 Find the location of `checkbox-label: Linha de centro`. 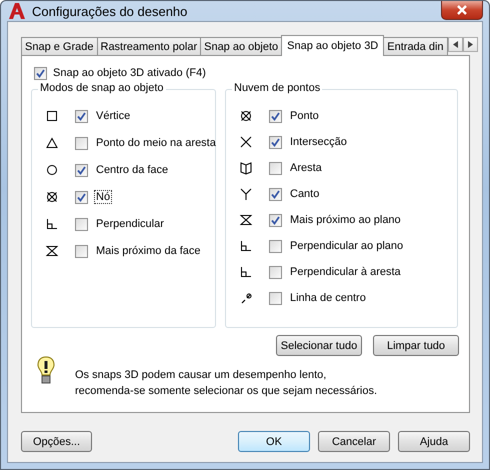

checkbox-label: Linha de centro is located at coordinates (328, 298).